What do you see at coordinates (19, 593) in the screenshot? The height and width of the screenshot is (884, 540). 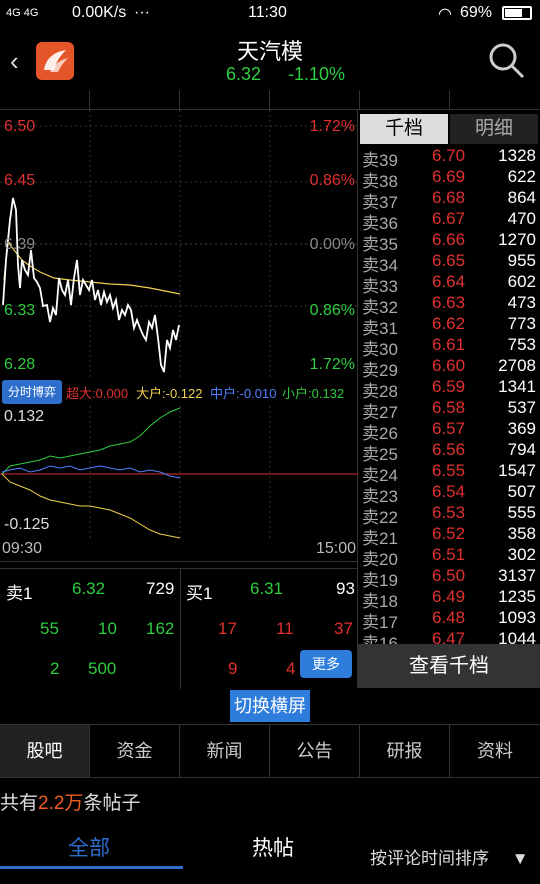 I see `sell1-label: 卖1` at bounding box center [19, 593].